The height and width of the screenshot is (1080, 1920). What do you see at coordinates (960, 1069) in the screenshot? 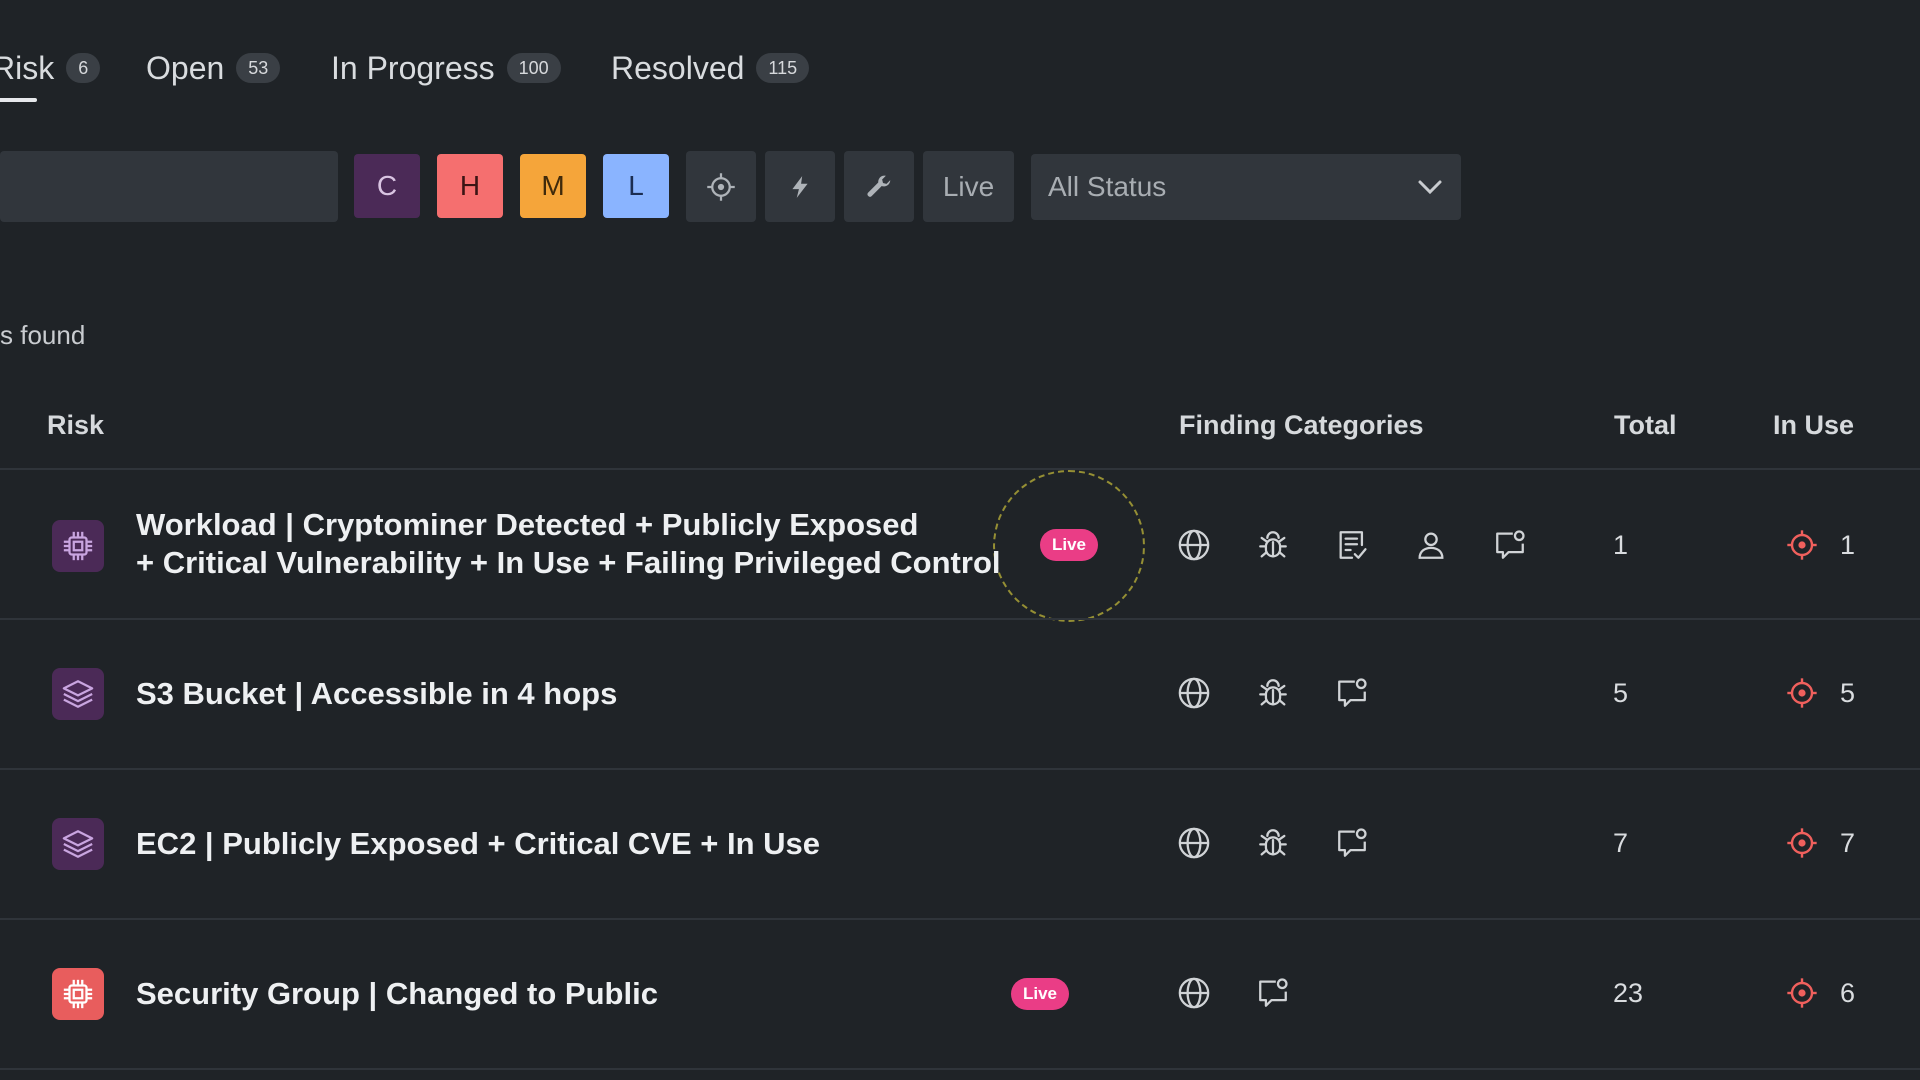
I see `row-divider` at bounding box center [960, 1069].